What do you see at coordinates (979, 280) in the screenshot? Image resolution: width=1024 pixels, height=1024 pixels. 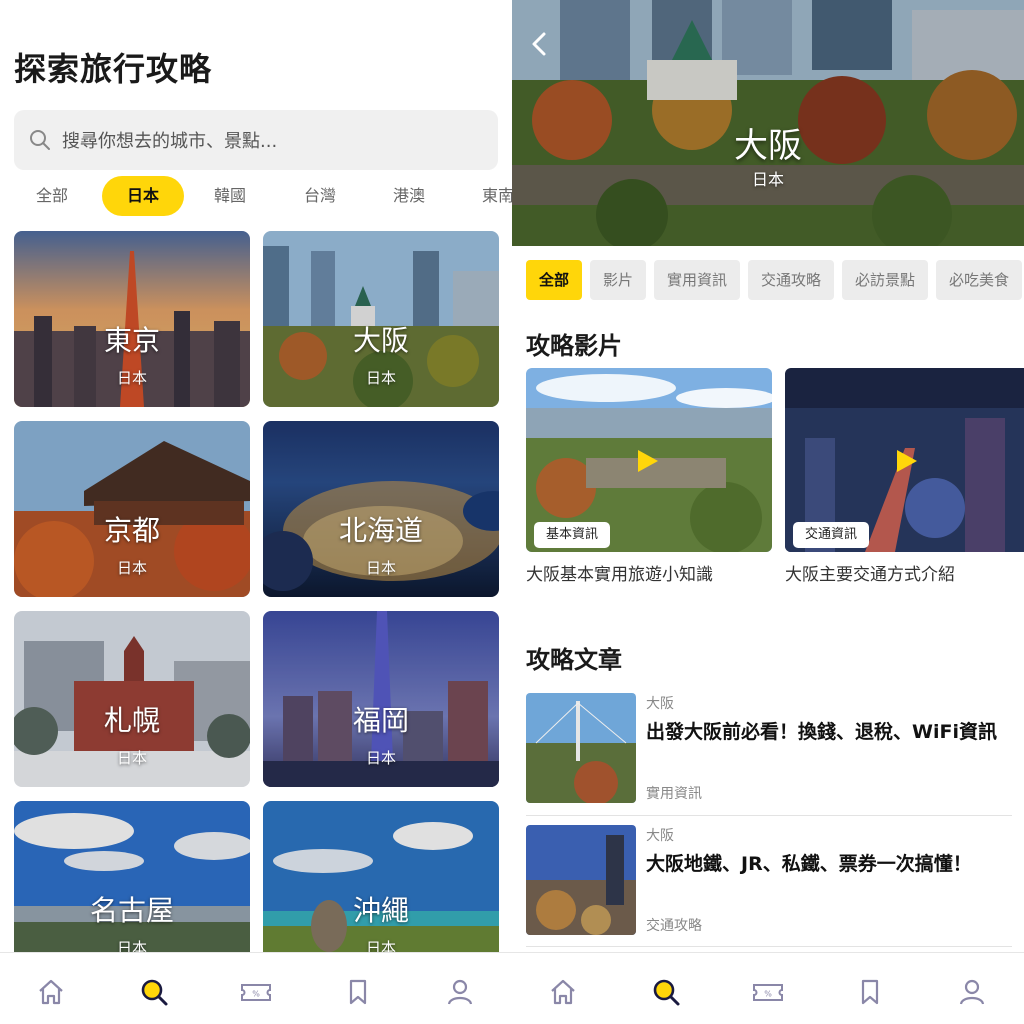 I see `chip-must-eat: 必吃美食` at bounding box center [979, 280].